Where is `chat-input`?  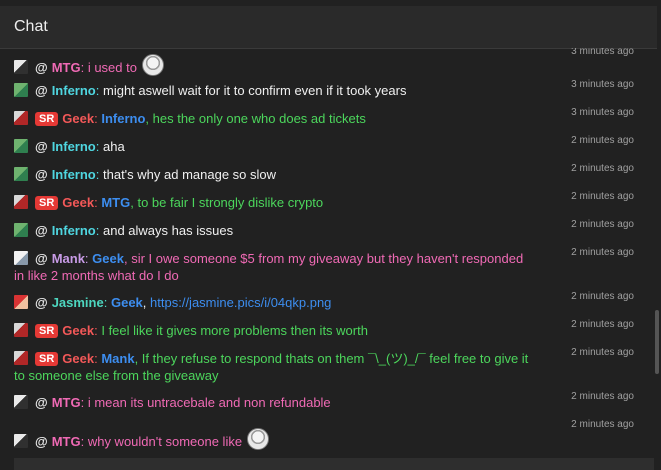
chat-input is located at coordinates (334, 464).